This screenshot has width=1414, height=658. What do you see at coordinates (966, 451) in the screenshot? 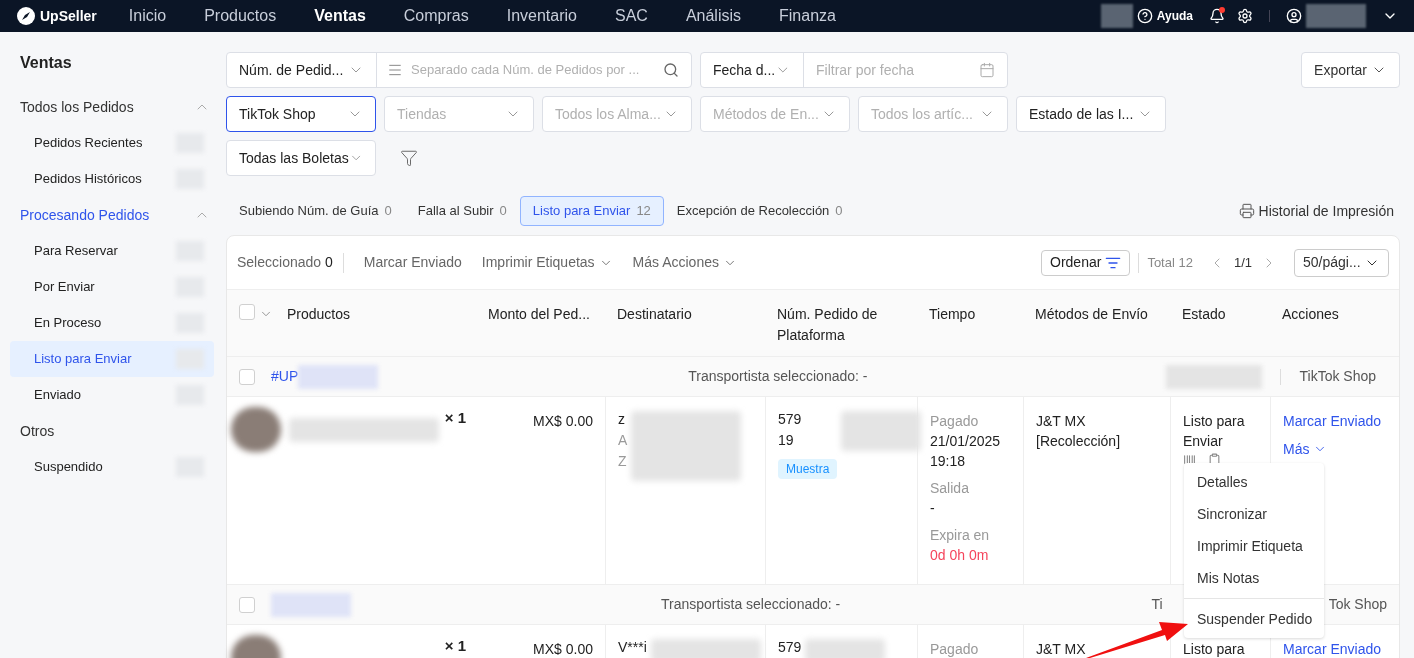
I see `time-value: 21/01/2025 19:18` at bounding box center [966, 451].